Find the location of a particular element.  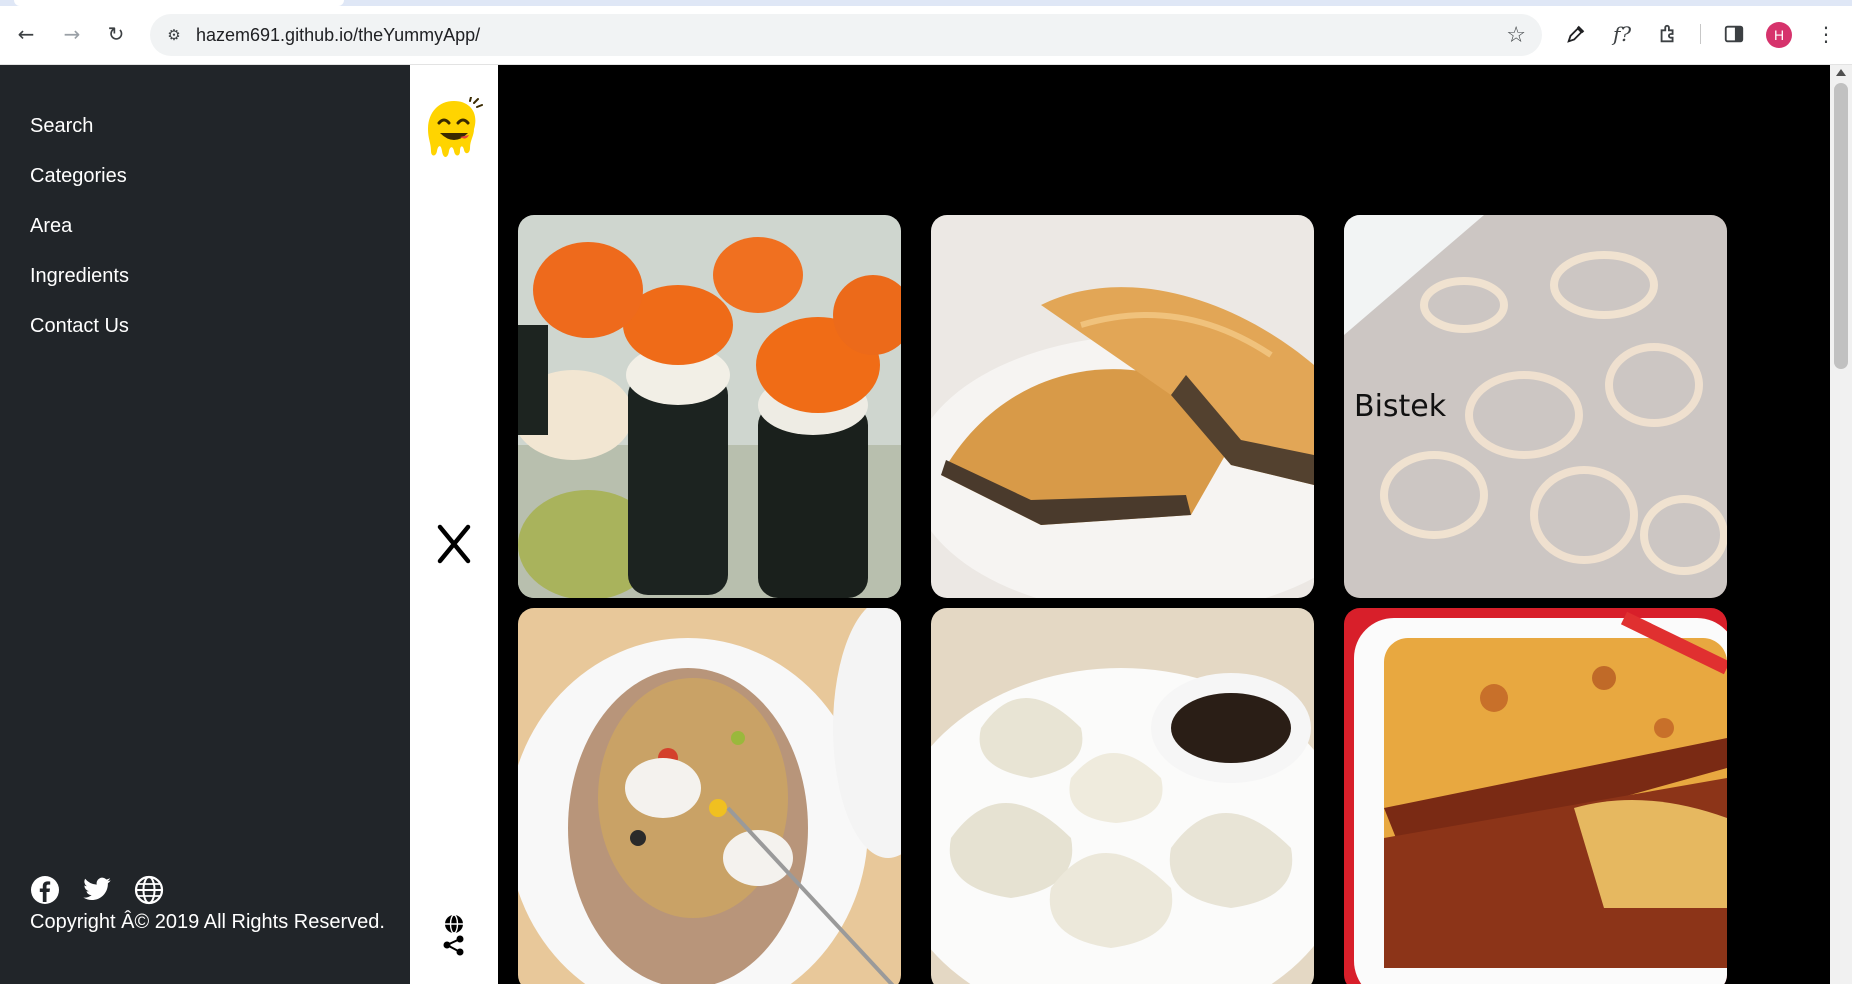

side-panel-icon is located at coordinates (1734, 34).